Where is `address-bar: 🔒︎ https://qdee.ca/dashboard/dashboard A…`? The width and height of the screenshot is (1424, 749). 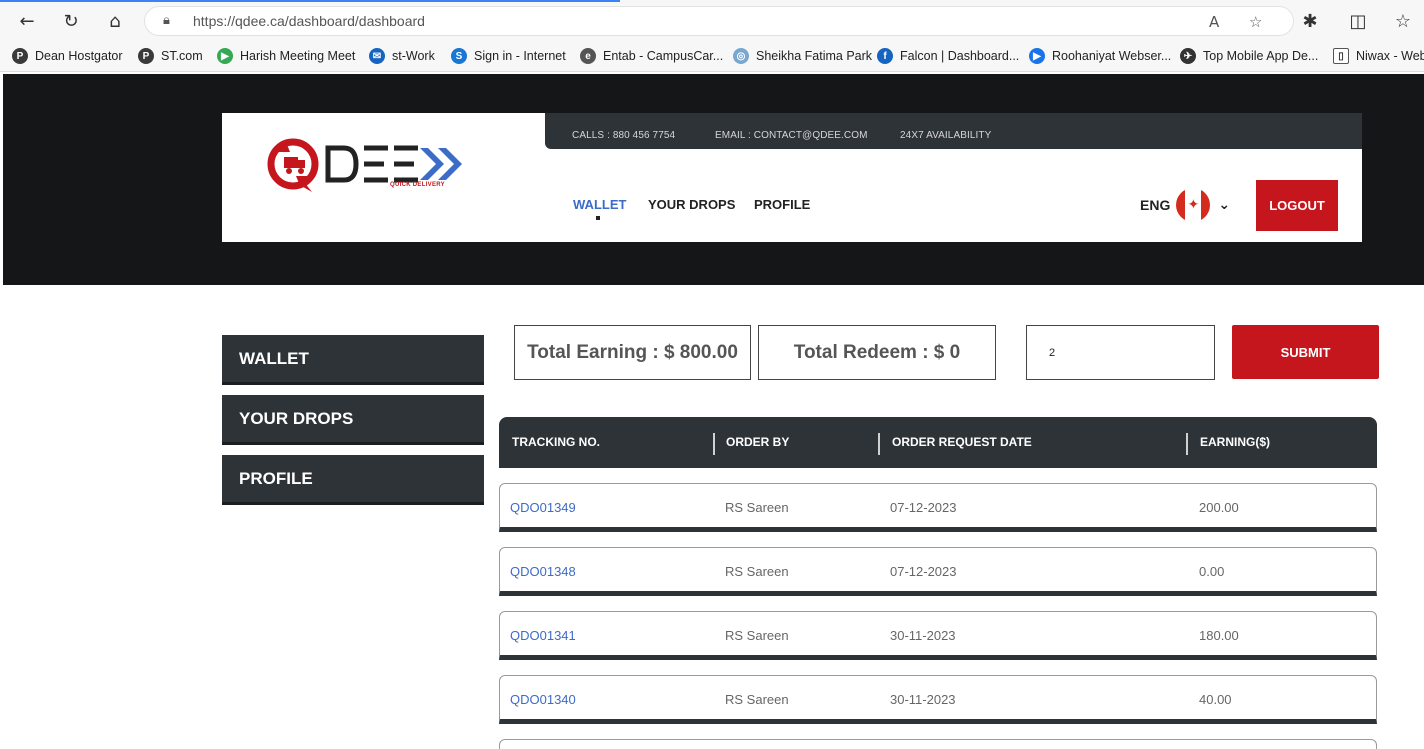
address-bar: 🔒︎ https://qdee.ca/dashboard/dashboard A… is located at coordinates (719, 21).